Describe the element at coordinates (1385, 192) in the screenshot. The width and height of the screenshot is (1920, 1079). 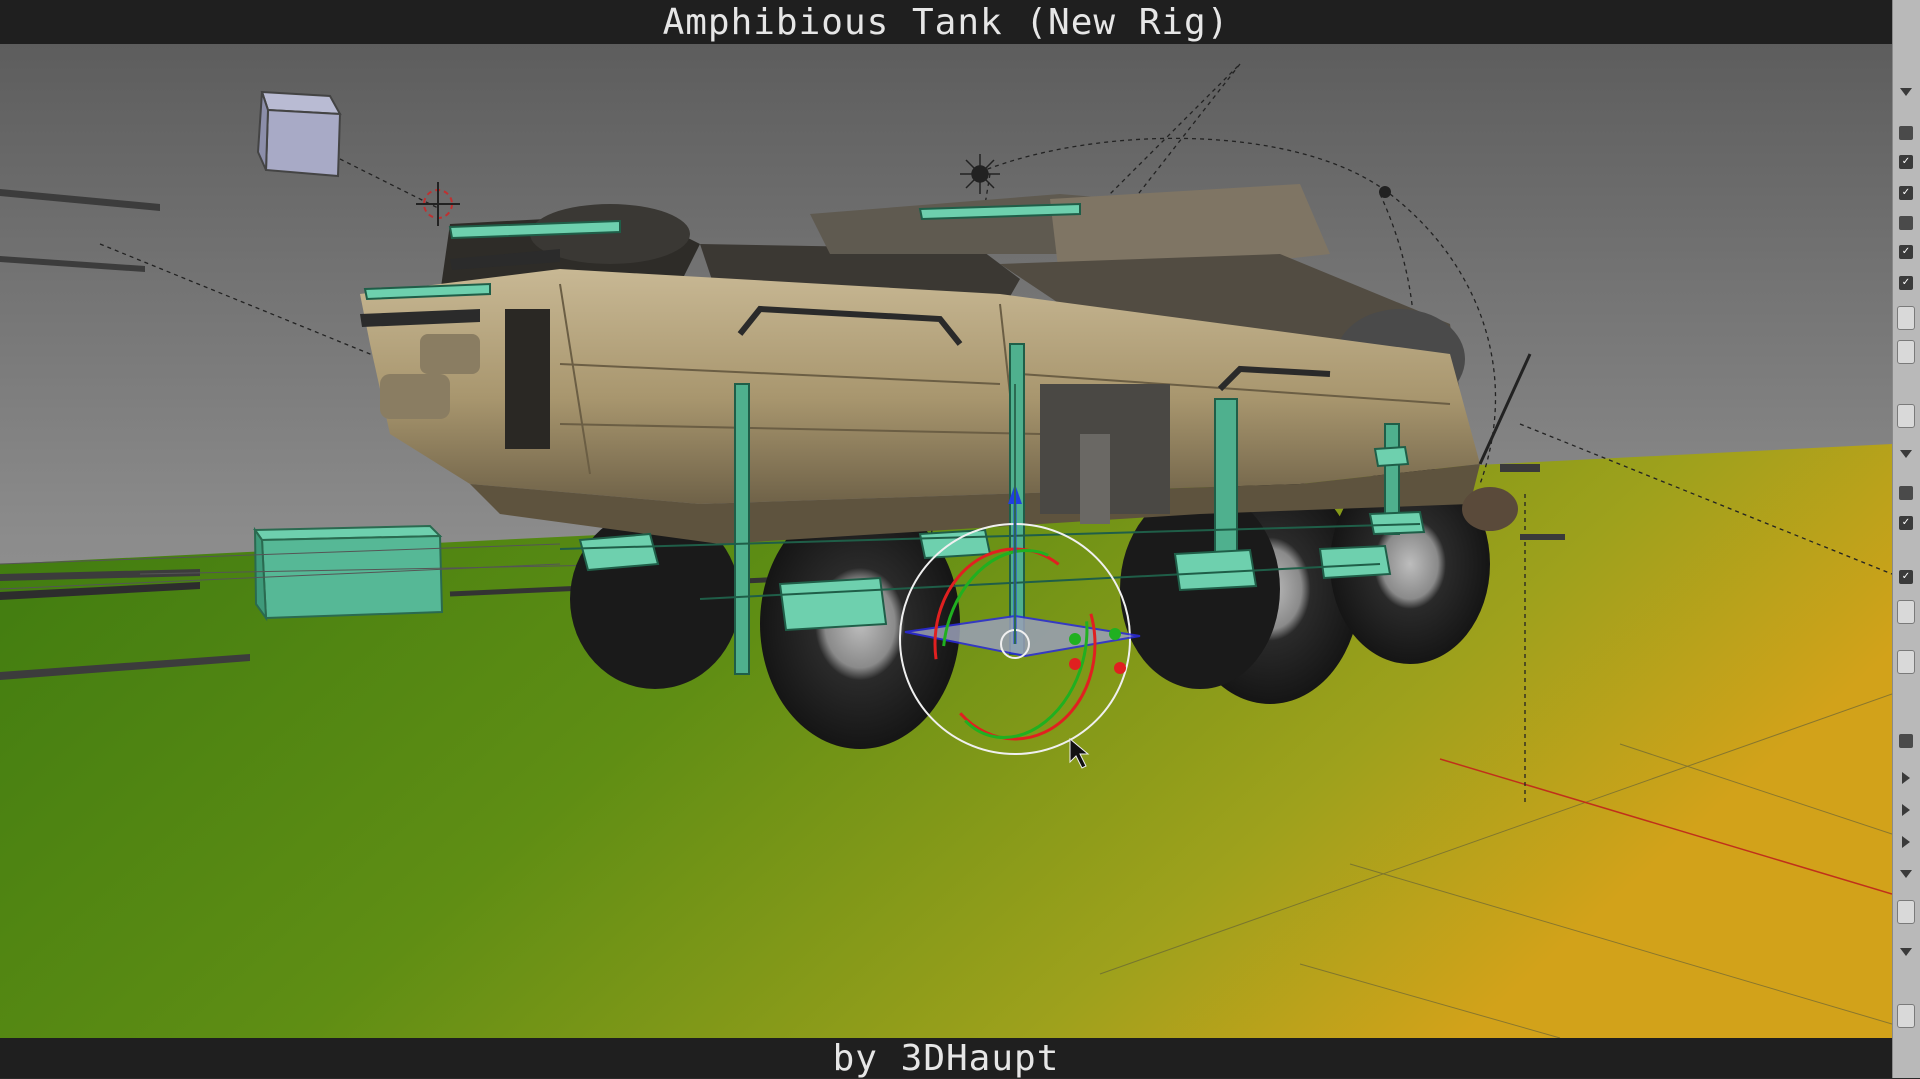
I see `pivot-point` at that location.